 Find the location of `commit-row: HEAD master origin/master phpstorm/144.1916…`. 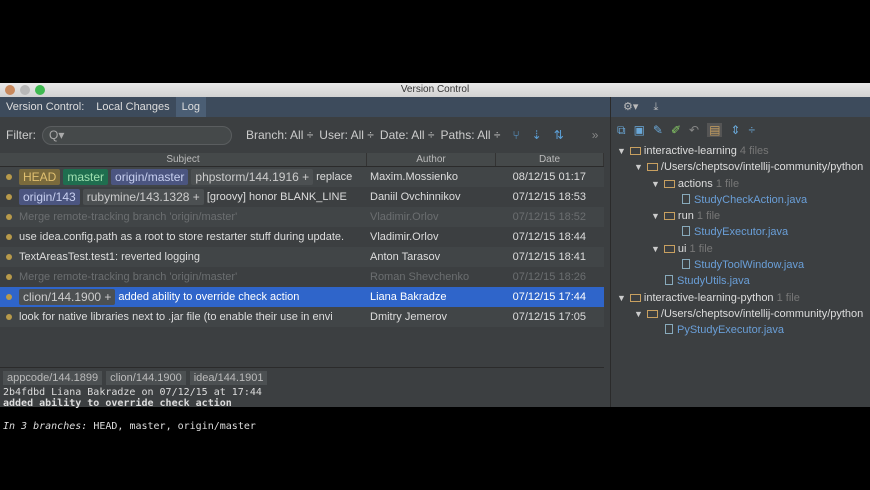

commit-row: HEAD master origin/master phpstorm/144.1916… is located at coordinates (302, 177).